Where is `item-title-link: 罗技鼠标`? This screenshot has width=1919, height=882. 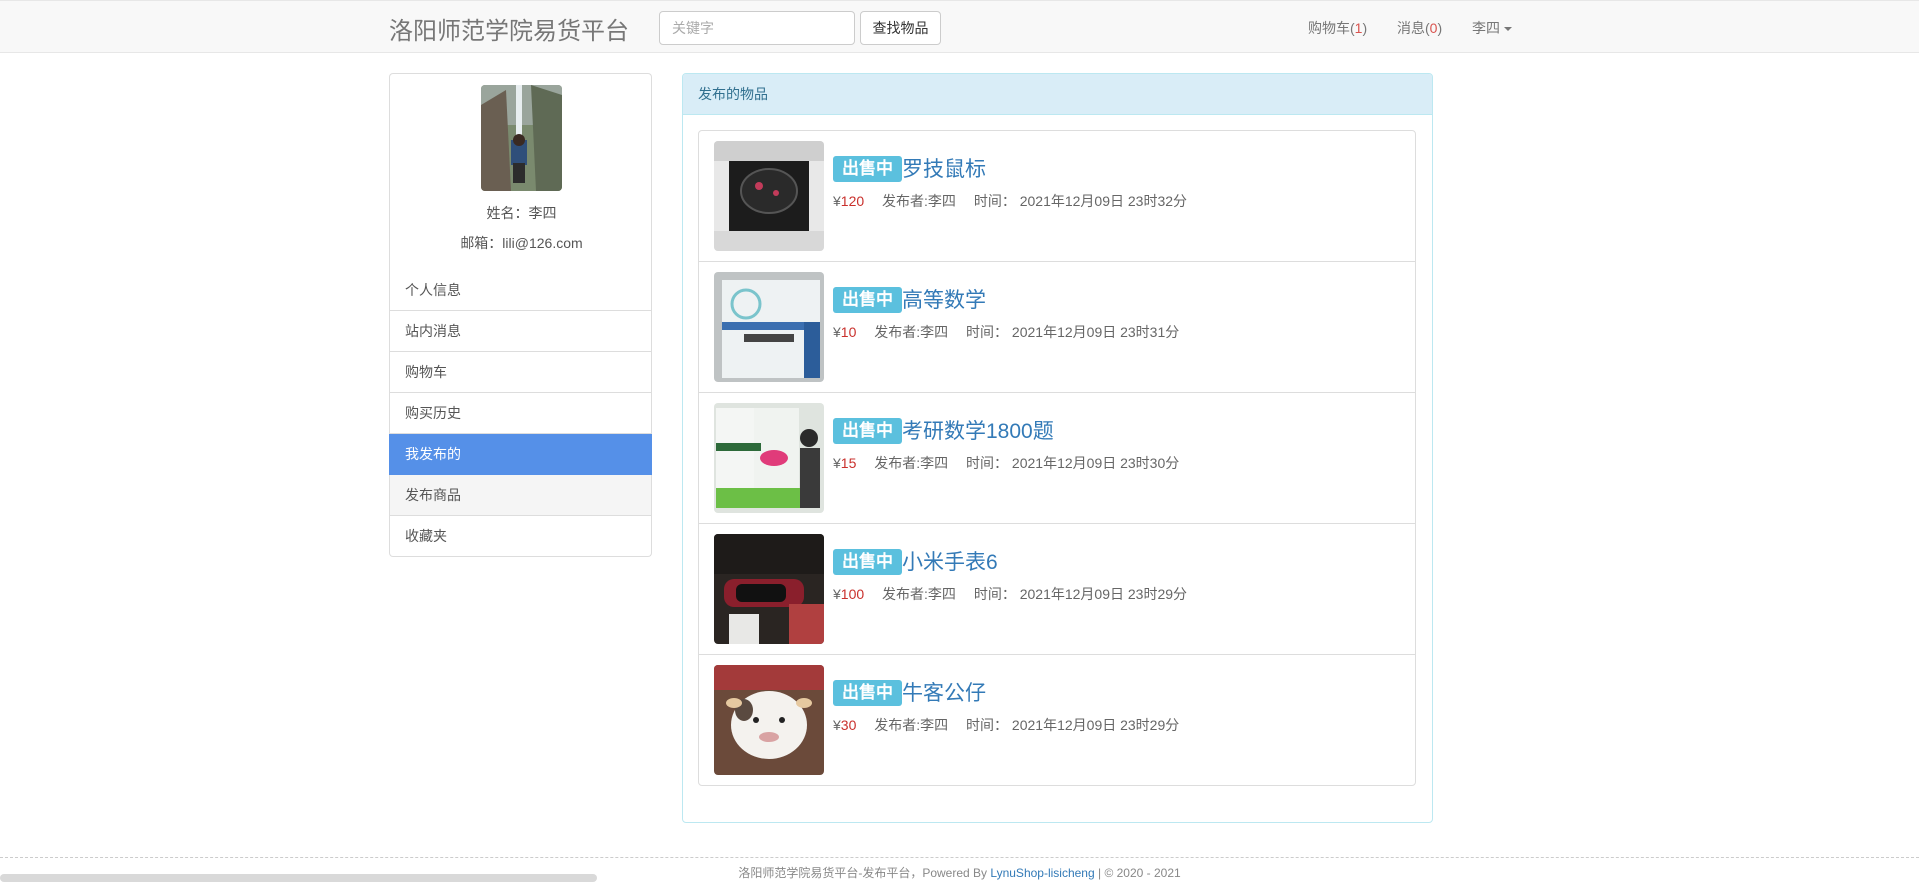
item-title-link: 罗技鼠标 is located at coordinates (944, 168).